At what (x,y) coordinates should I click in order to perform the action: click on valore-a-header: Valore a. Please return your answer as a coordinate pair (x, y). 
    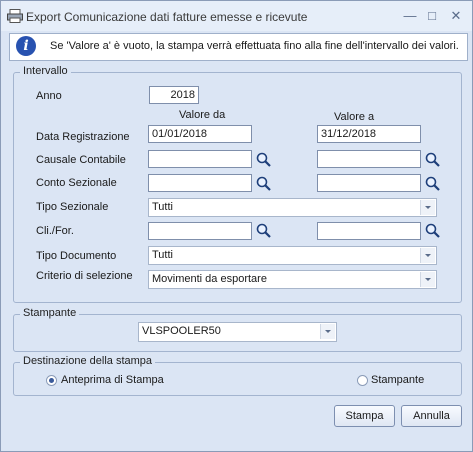
    Looking at the image, I should click on (354, 117).